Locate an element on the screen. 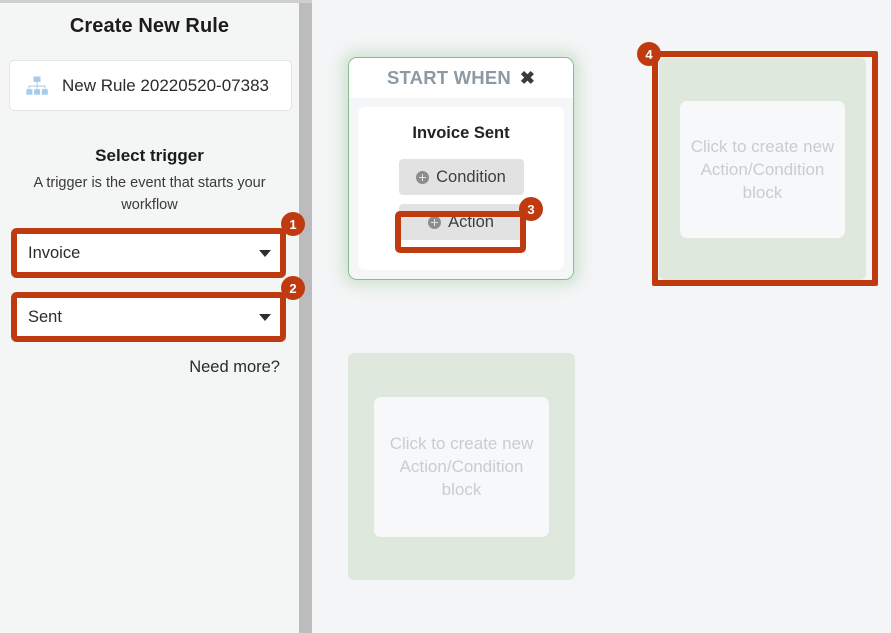 Image resolution: width=891 pixels, height=633 pixels. trigger-object-value: Invoice is located at coordinates (54, 252).